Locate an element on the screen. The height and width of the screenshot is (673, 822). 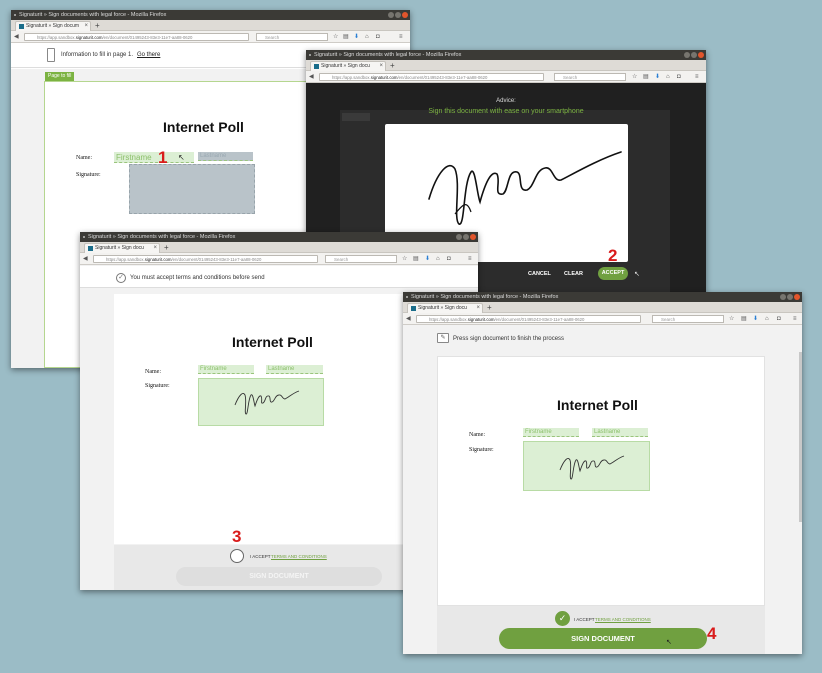
browser-tab: Signaturit » Sign docum × is located at coordinates (53, 26).